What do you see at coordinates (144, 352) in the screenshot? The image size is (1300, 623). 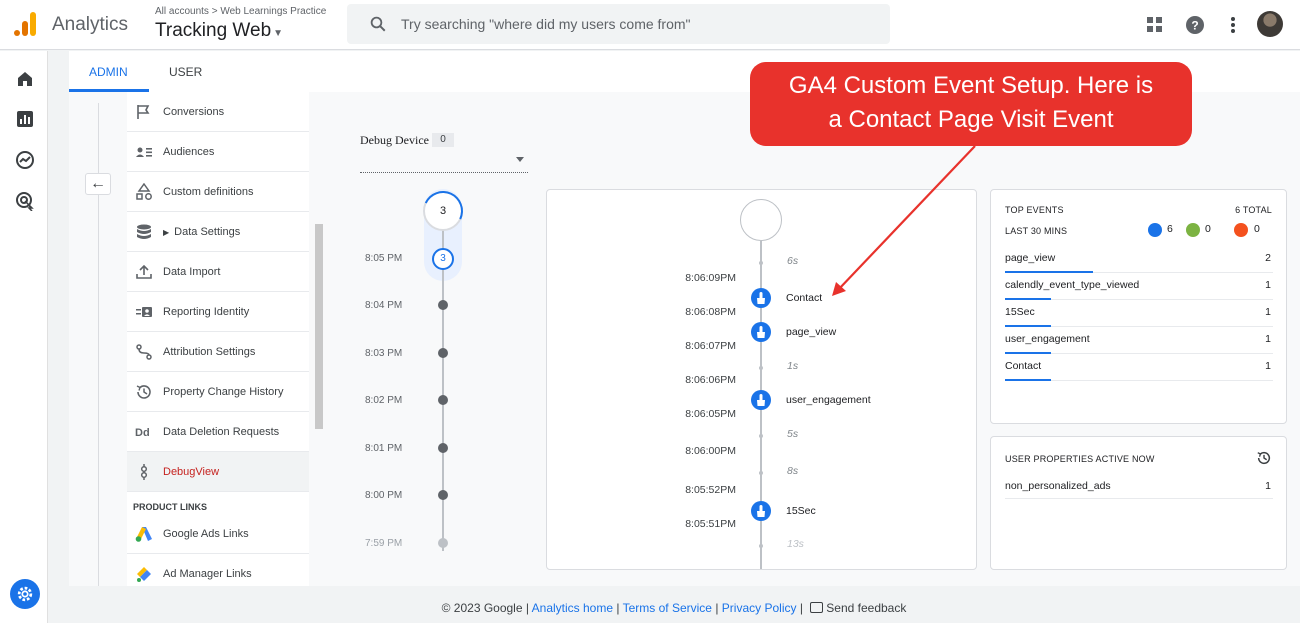 I see `attribution-icon` at bounding box center [144, 352].